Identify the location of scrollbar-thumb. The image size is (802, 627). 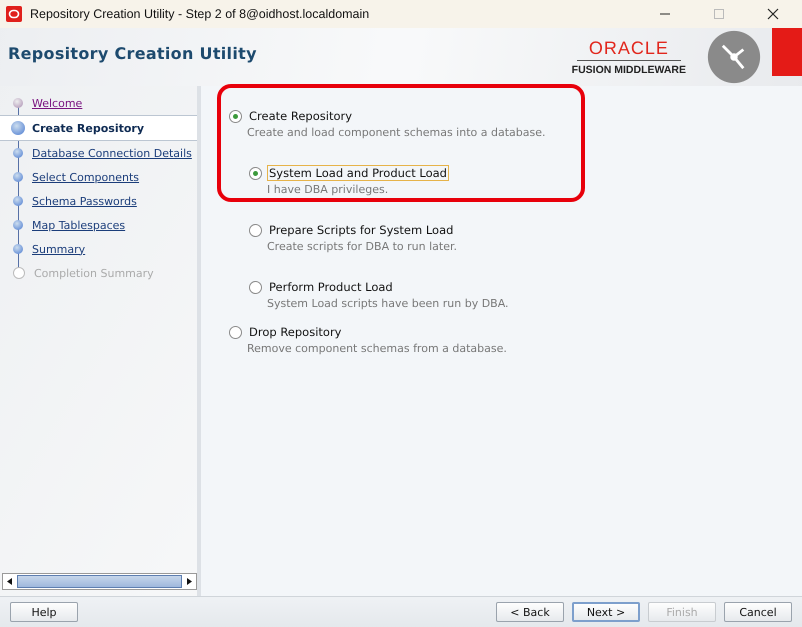
(99, 581).